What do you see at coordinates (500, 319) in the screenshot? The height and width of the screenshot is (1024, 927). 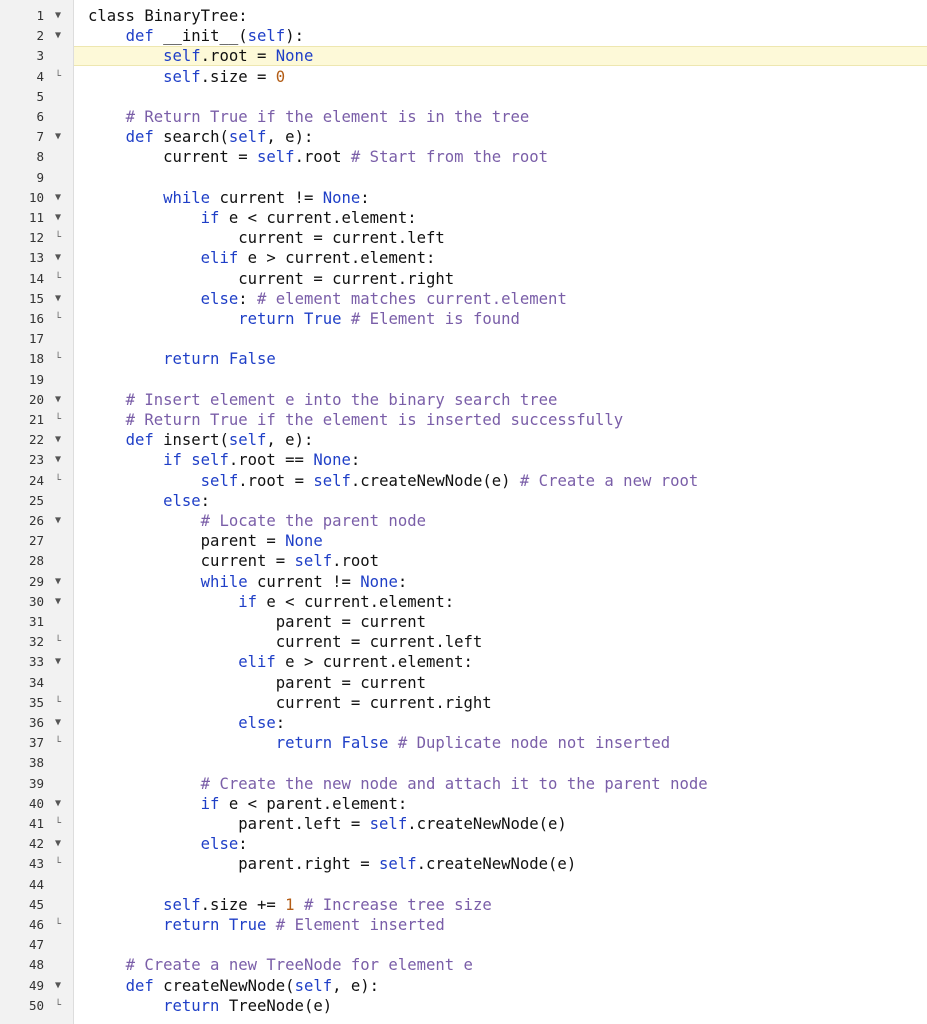 I see `code-line: return True # Element is found` at bounding box center [500, 319].